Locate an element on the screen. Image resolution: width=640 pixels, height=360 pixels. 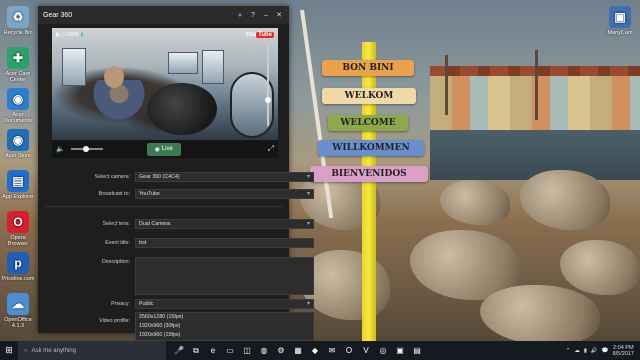
system-tray: ⌃ ☁ ▮ 🔊 💬 2:04 PM 8/5/2017 is located at coordinates (603, 351).